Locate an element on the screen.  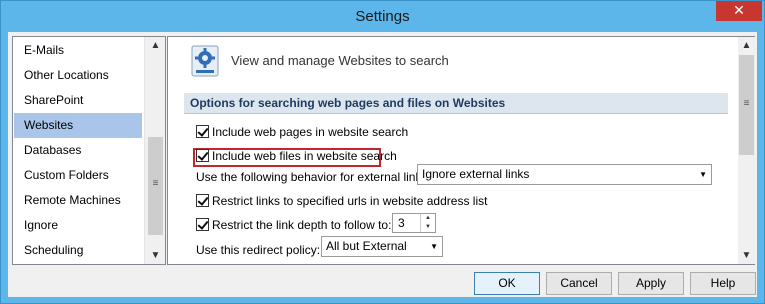
category-list-scrollbar: ▲ ≡ ▼ is located at coordinates (154, 150).